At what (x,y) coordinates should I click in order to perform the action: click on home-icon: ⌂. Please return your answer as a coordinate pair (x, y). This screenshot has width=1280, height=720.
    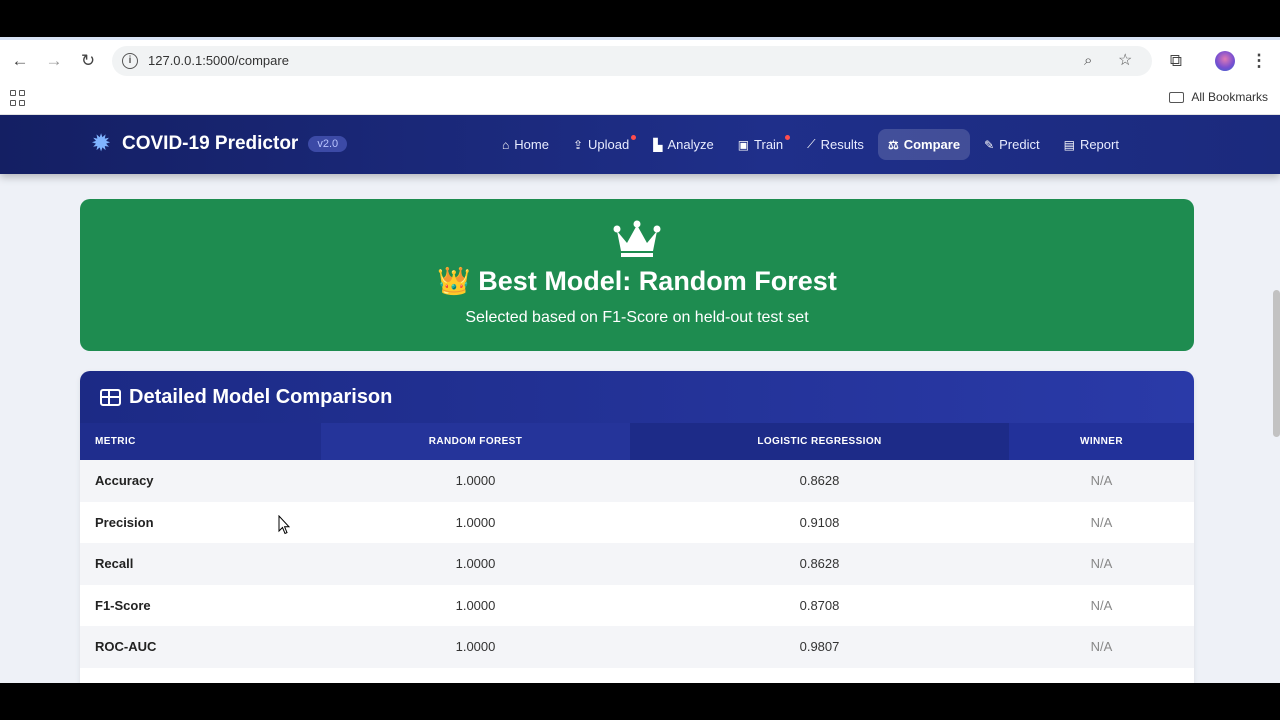
    Looking at the image, I should click on (506, 144).